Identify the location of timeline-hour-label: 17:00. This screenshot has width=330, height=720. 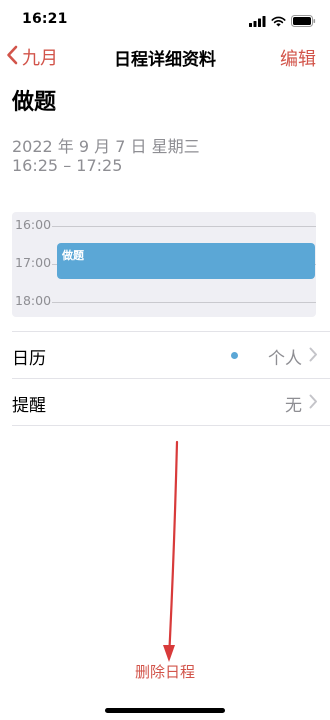
(33, 262).